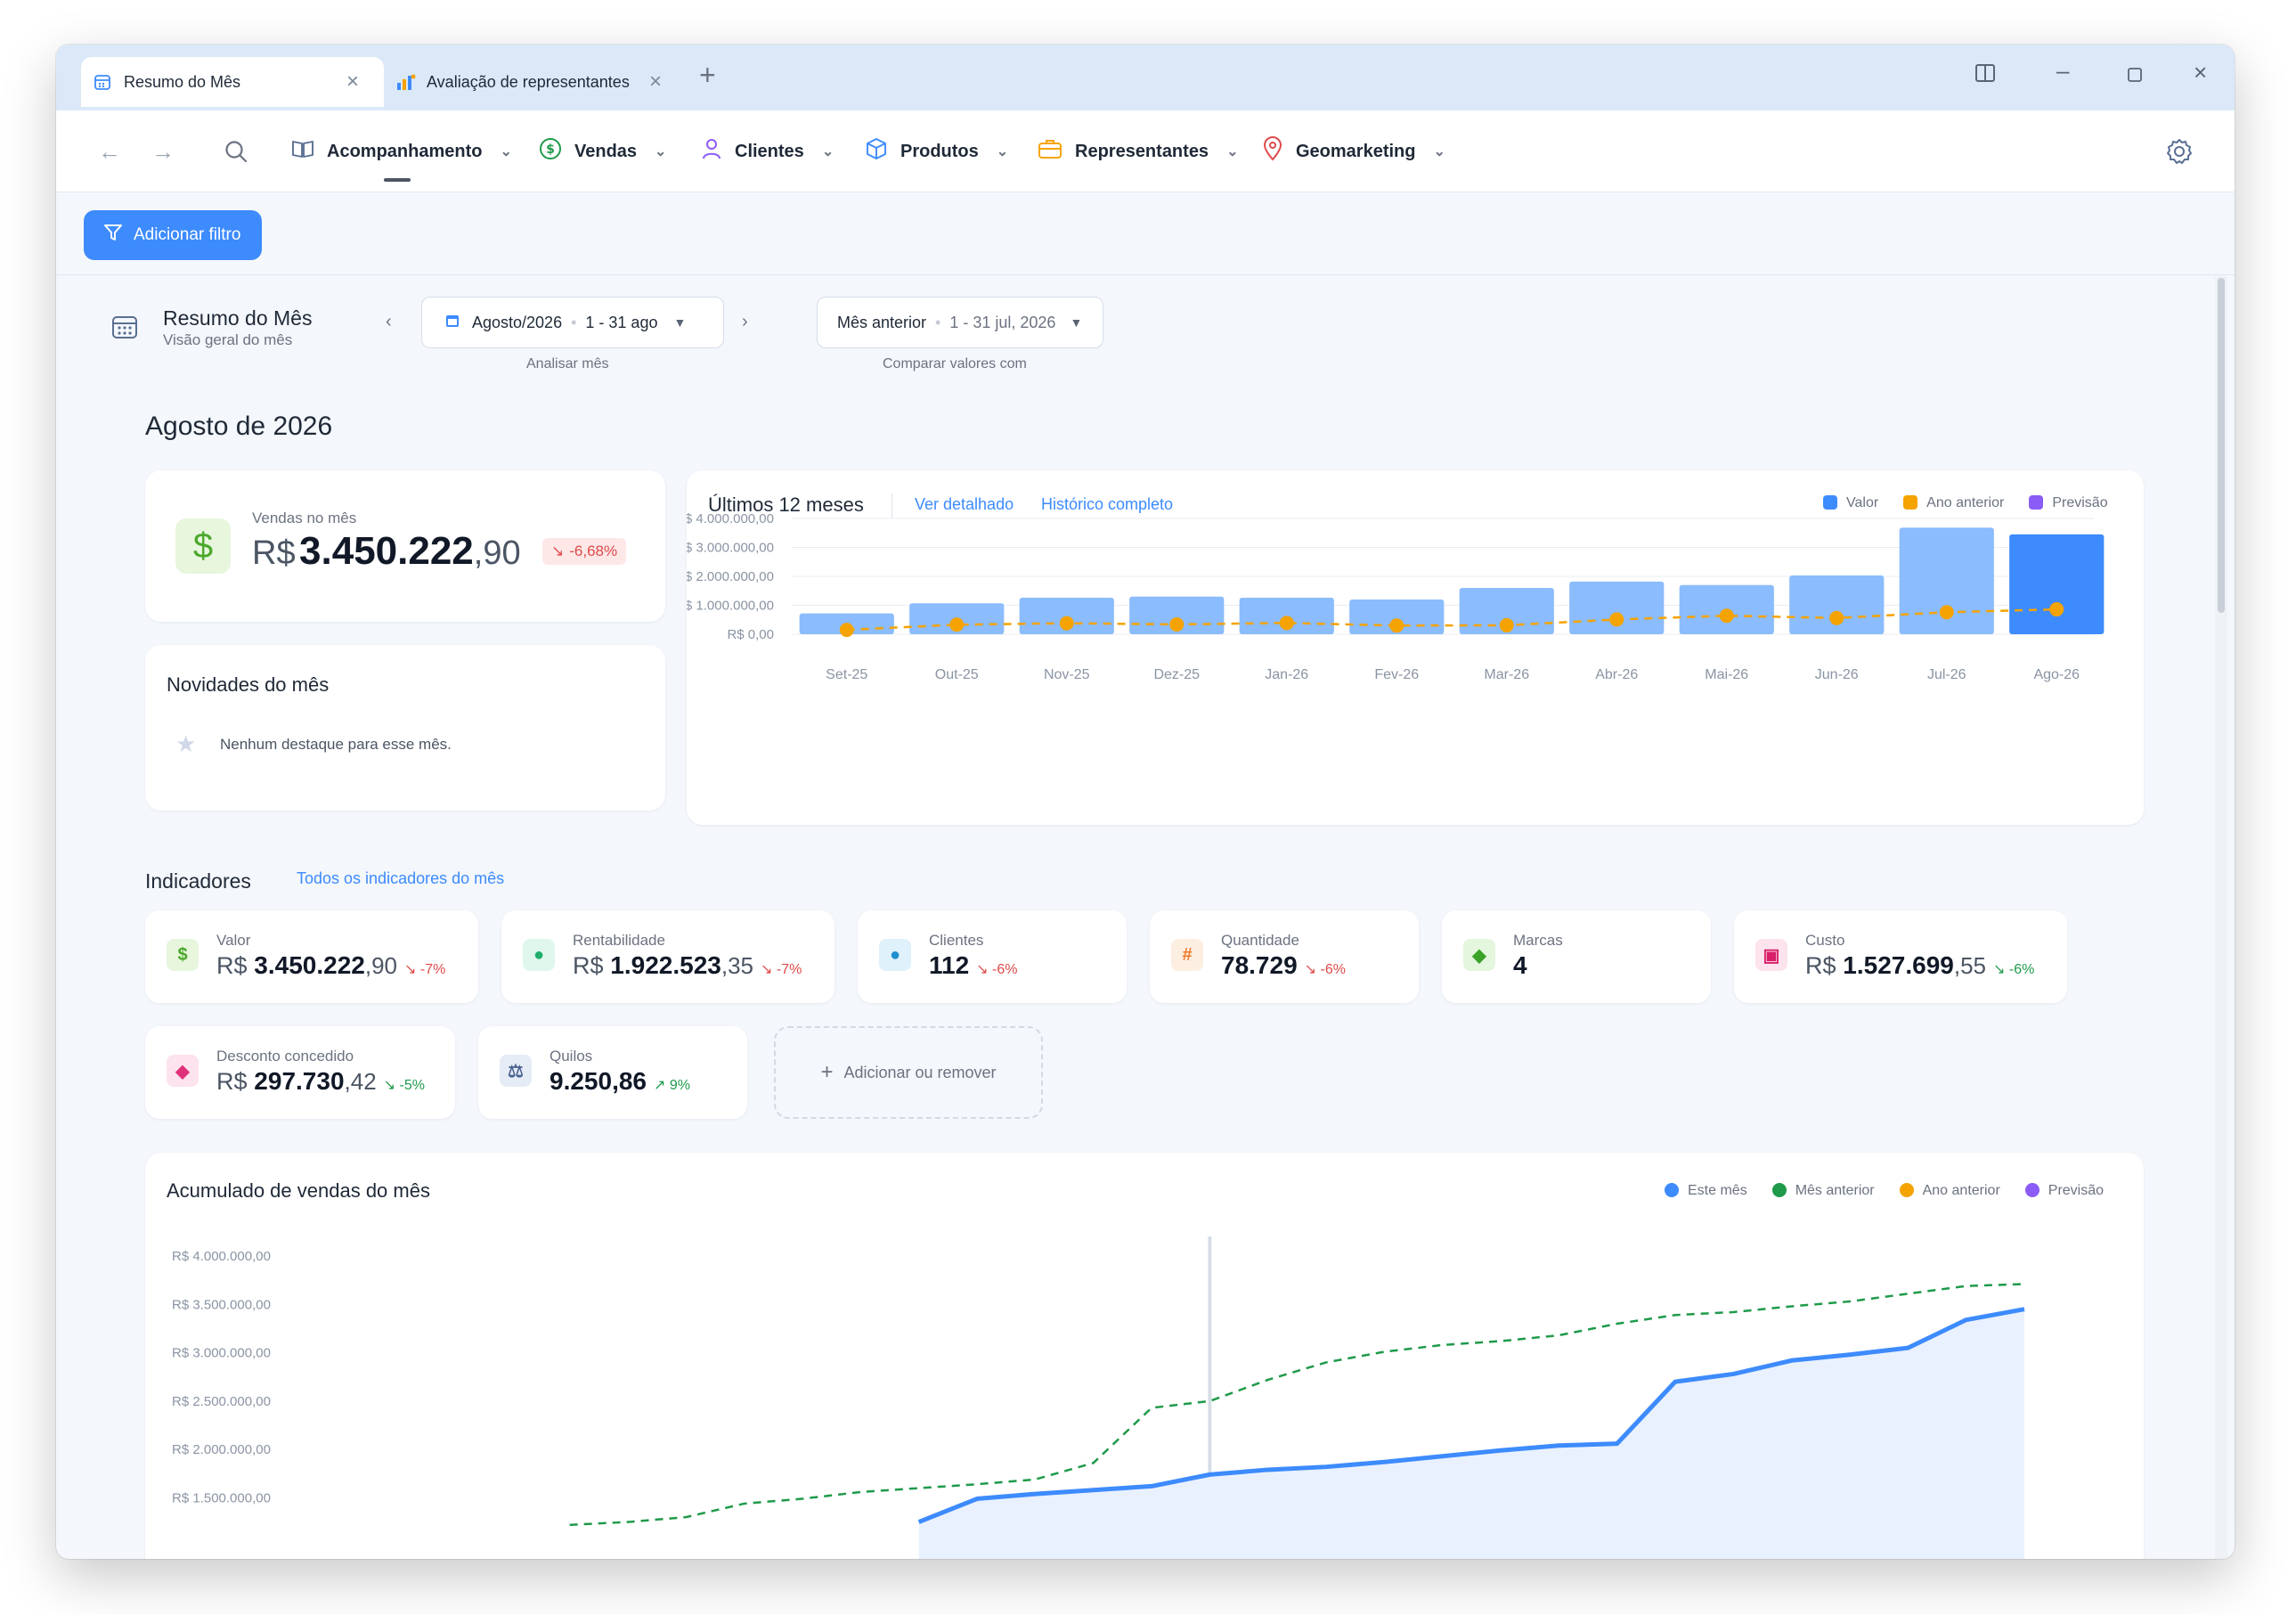 The width and height of the screenshot is (2296, 1615). Describe the element at coordinates (1145, 274) in the screenshot. I see `divider` at that location.